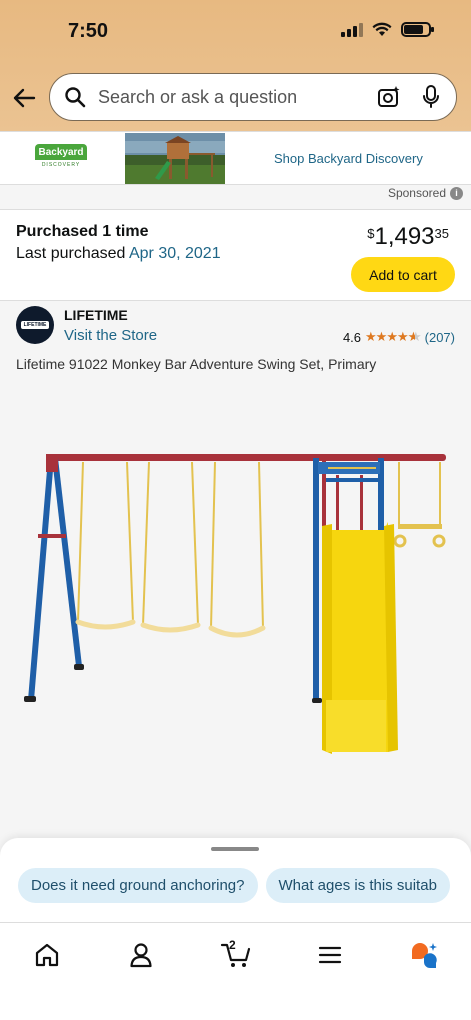  I want to click on price: $1,493 35, so click(408, 236).